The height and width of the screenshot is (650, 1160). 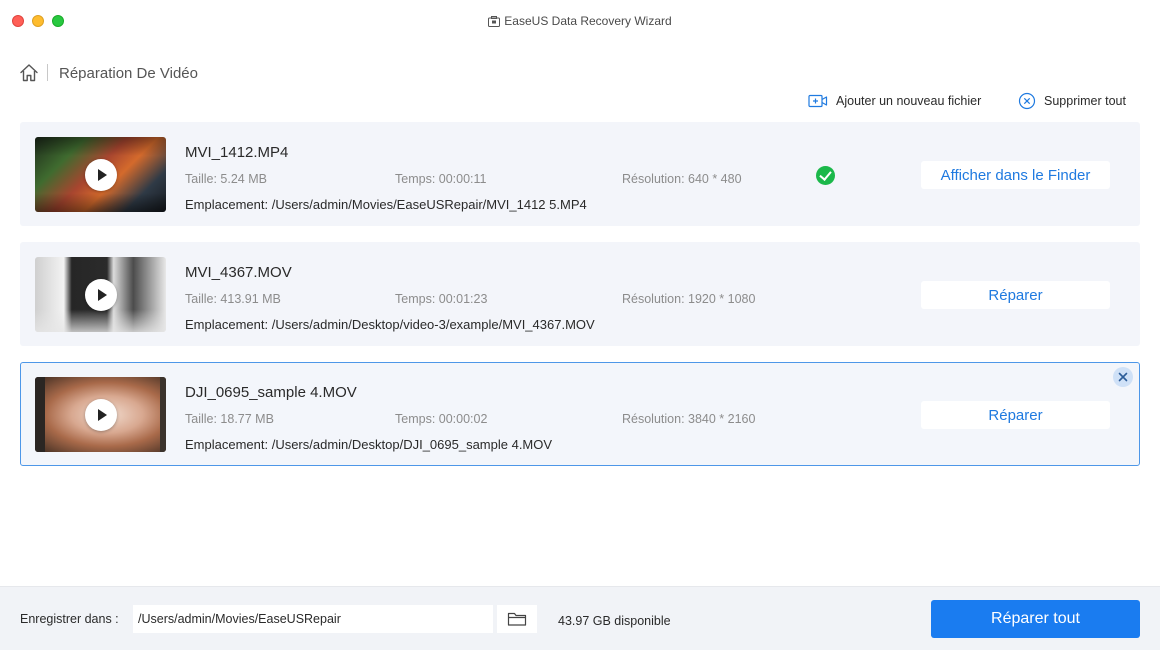 I want to click on add-file-button: Ajouter un nouveau fichier, so click(x=894, y=101).